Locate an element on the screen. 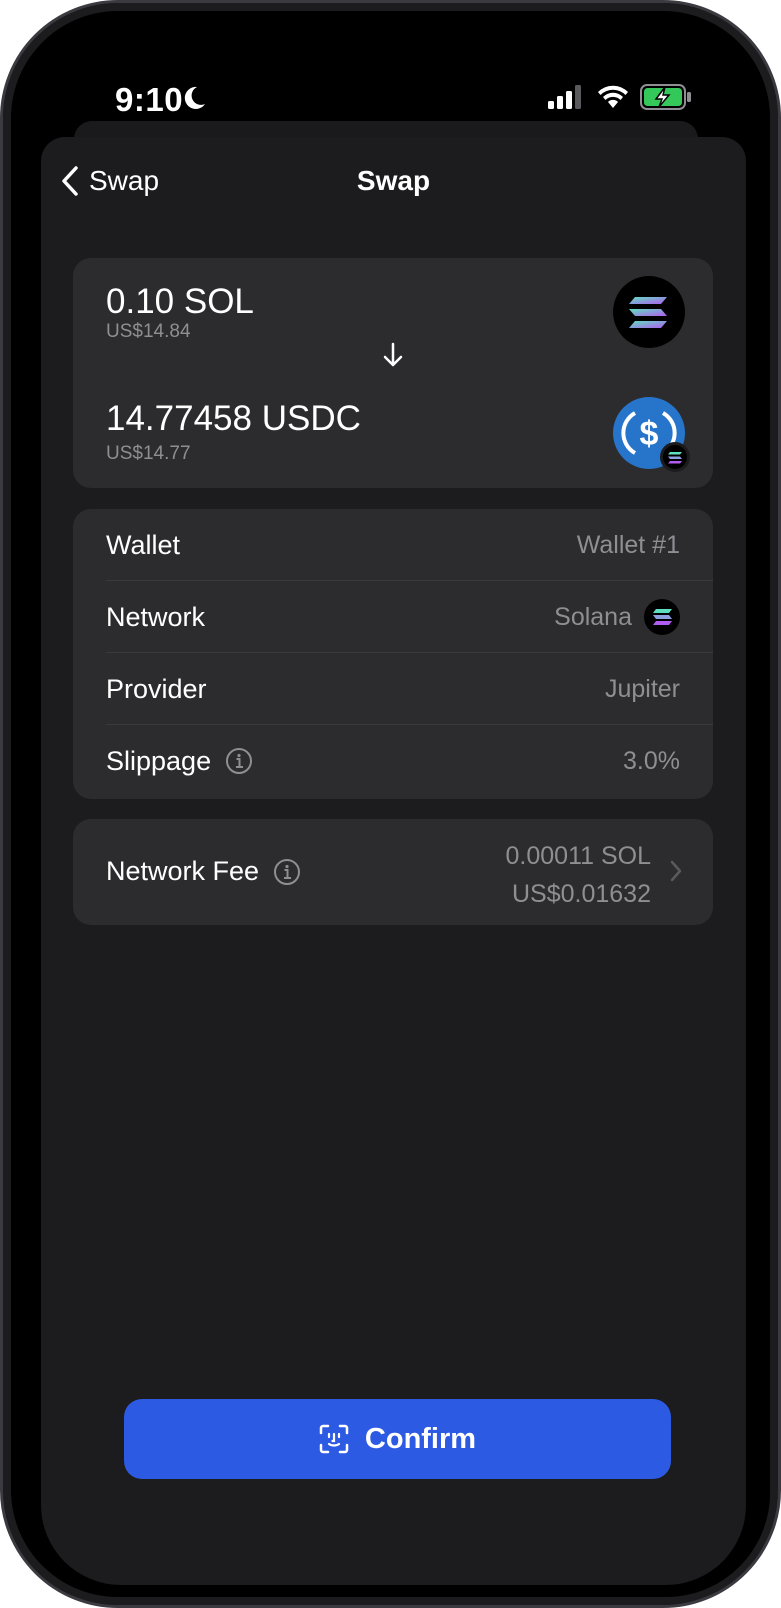 This screenshot has height=1608, width=781. from-fiat-value: US$14.84 is located at coordinates (148, 331).